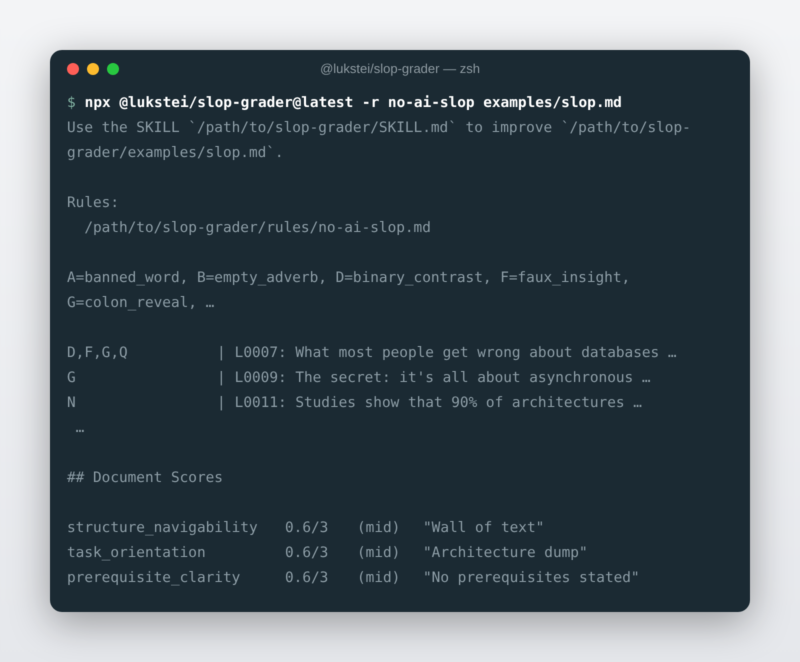  I want to click on maximize-button, so click(113, 69).